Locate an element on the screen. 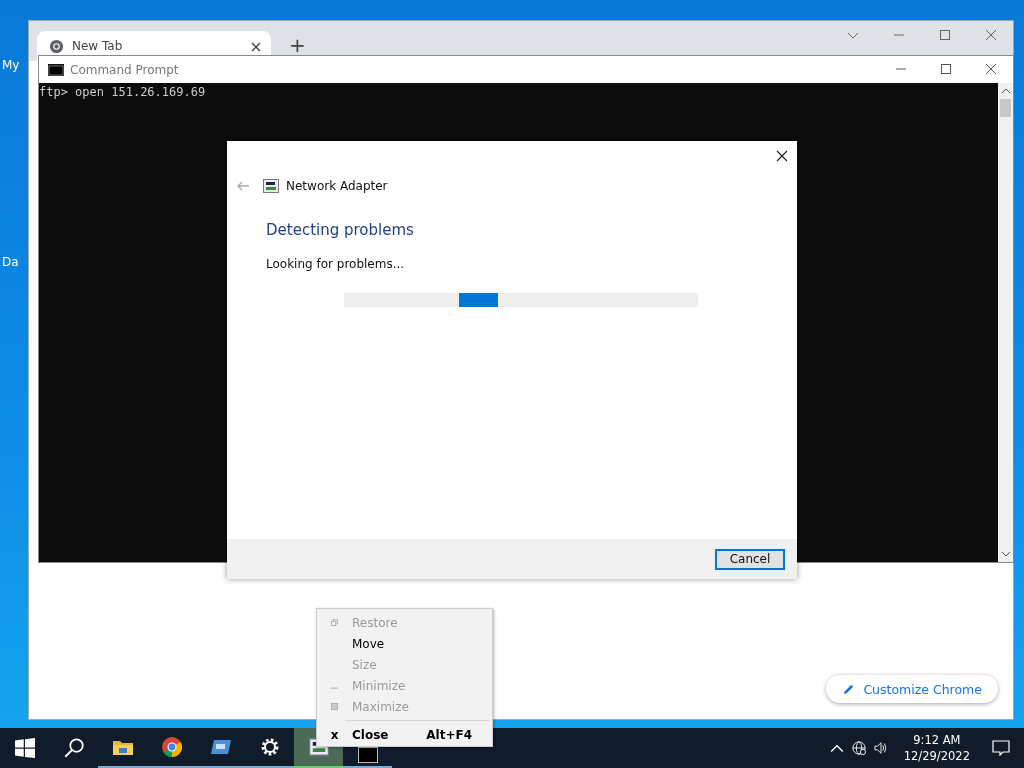 The width and height of the screenshot is (1024, 768). clock-time: 9:12 AM is located at coordinates (937, 740).